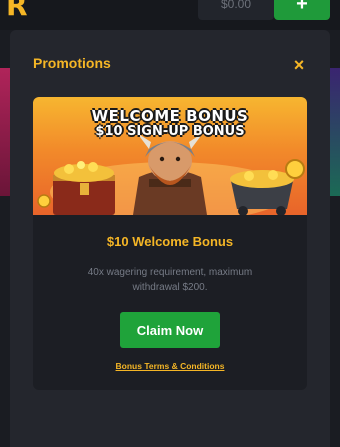 This screenshot has width=340, height=447. I want to click on banner-headline: WELCOME BONUS, so click(170, 116).